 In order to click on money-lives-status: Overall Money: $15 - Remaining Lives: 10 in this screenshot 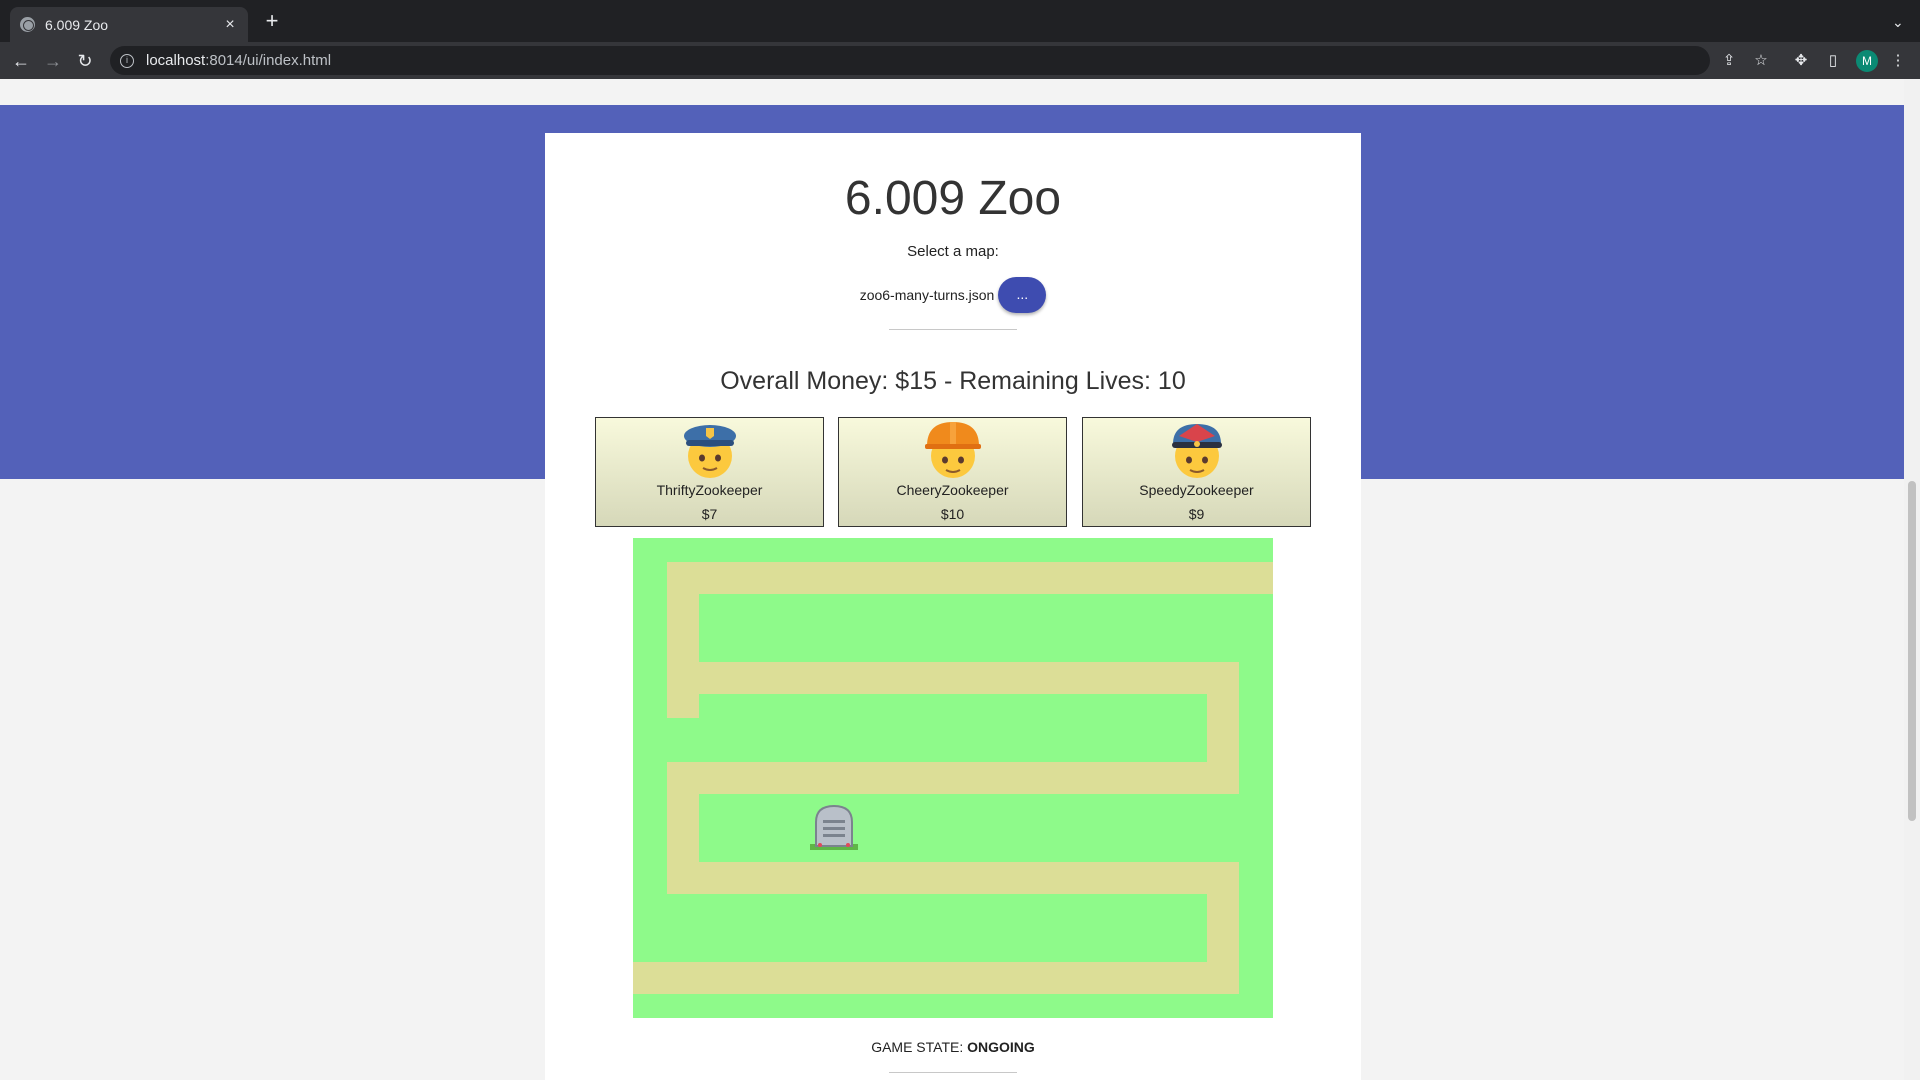, I will do `click(953, 381)`.